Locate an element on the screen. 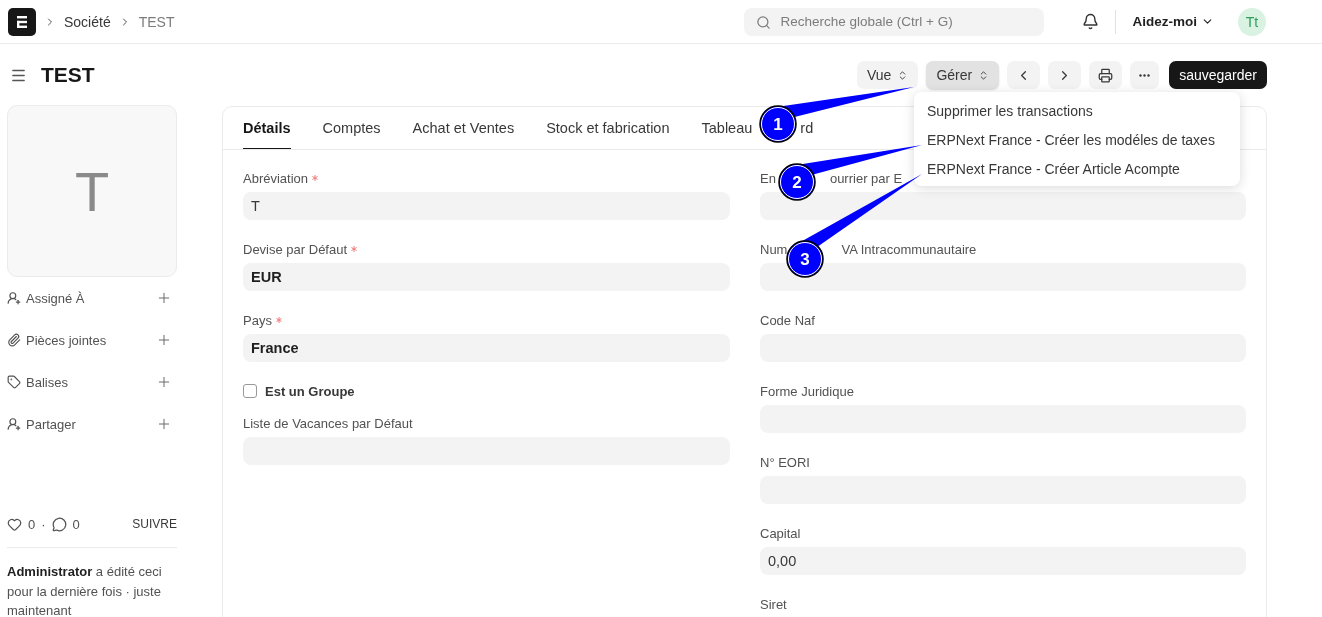 The height and width of the screenshot is (617, 1322). callout-number: 2 is located at coordinates (797, 182).